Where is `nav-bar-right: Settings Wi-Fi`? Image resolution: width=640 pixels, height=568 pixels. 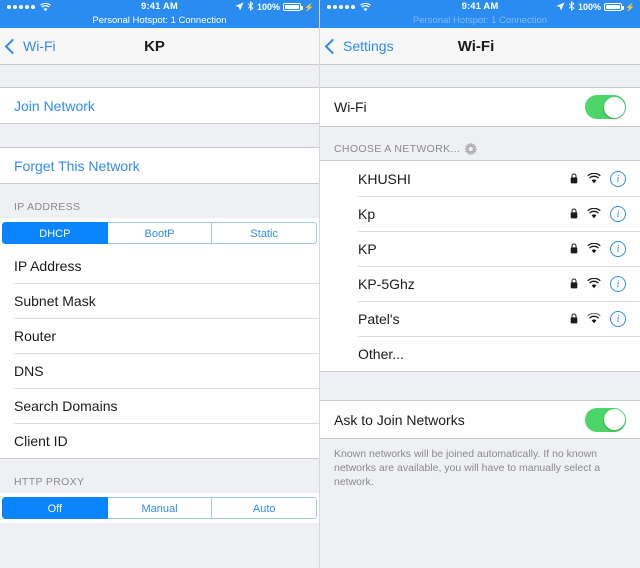 nav-bar-right: Settings Wi-Fi is located at coordinates (480, 46).